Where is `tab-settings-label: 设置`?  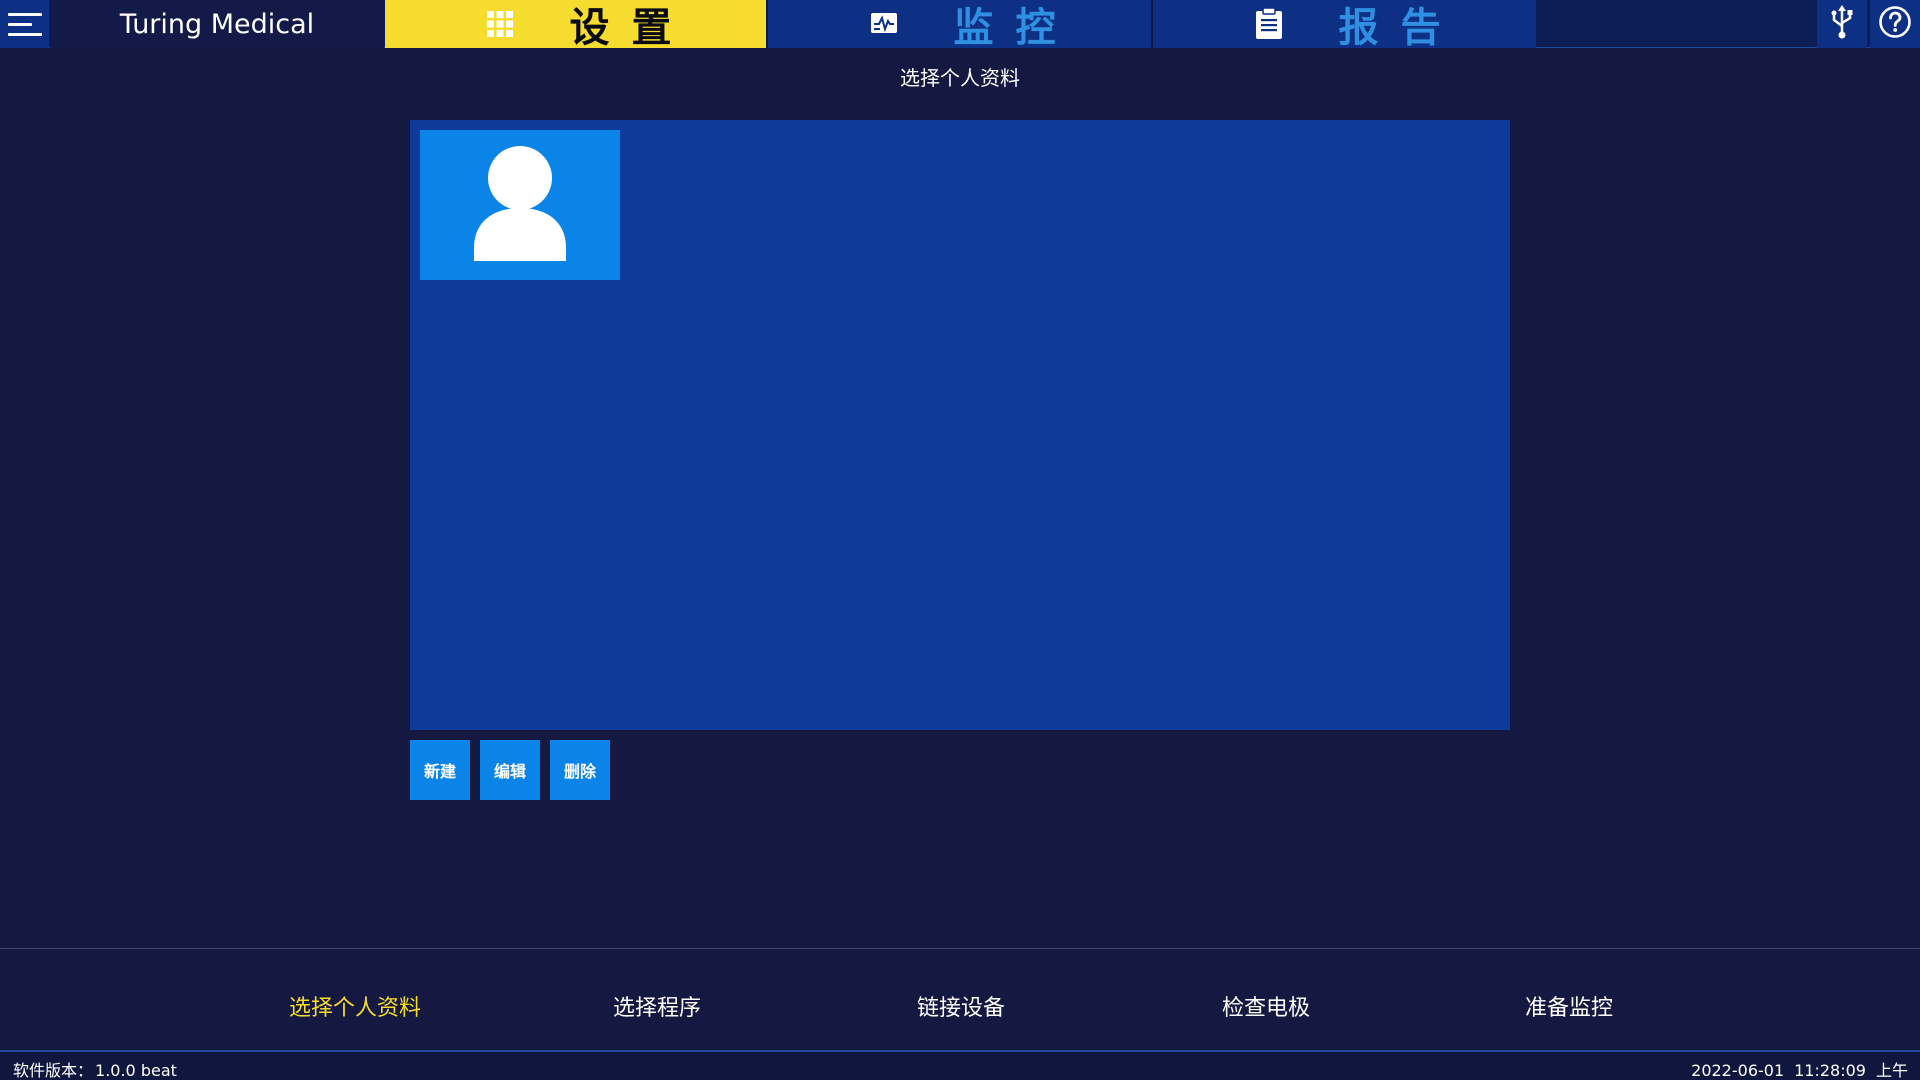
tab-settings-label: 设置 is located at coordinates (631, 28).